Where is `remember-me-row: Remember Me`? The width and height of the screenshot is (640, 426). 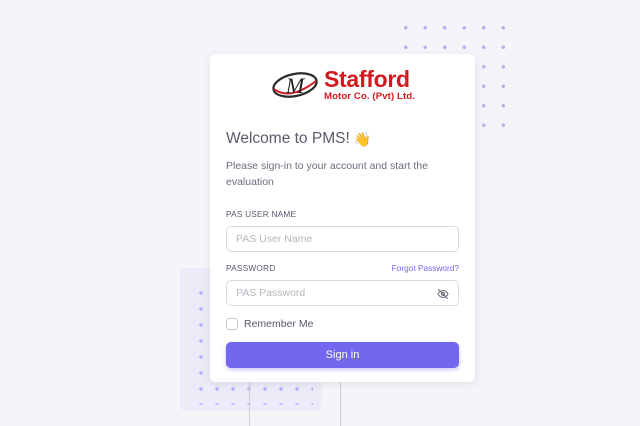
remember-me-row: Remember Me is located at coordinates (342, 324).